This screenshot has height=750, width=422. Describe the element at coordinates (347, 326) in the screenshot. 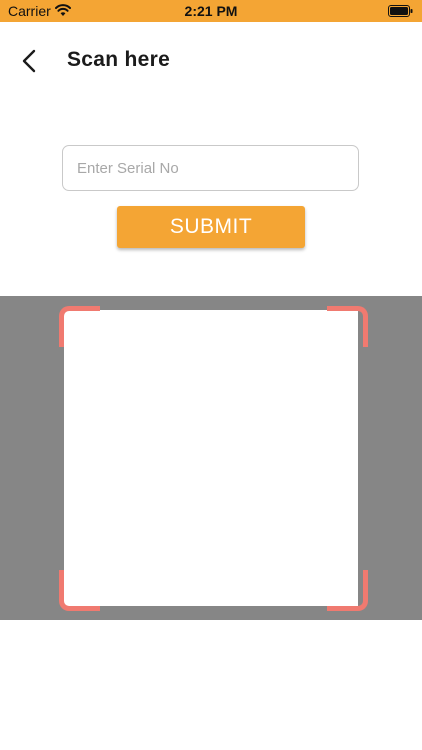

I see `scan-frame-corner-top-right` at that location.